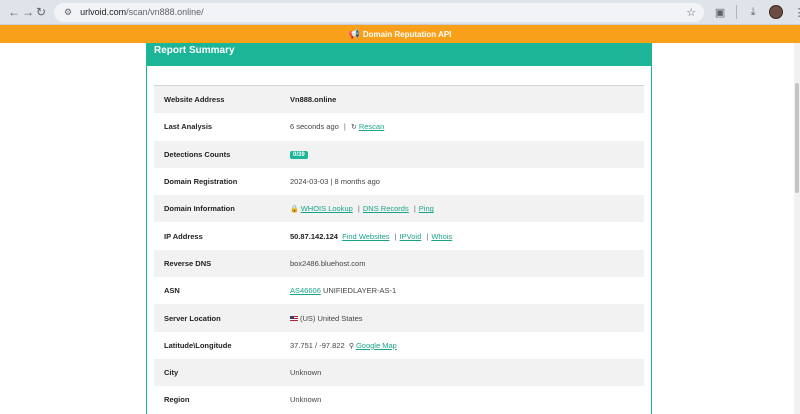 Image resolution: width=800 pixels, height=414 pixels. Describe the element at coordinates (407, 34) in the screenshot. I see `banner-label: Domain Reputation API` at that location.